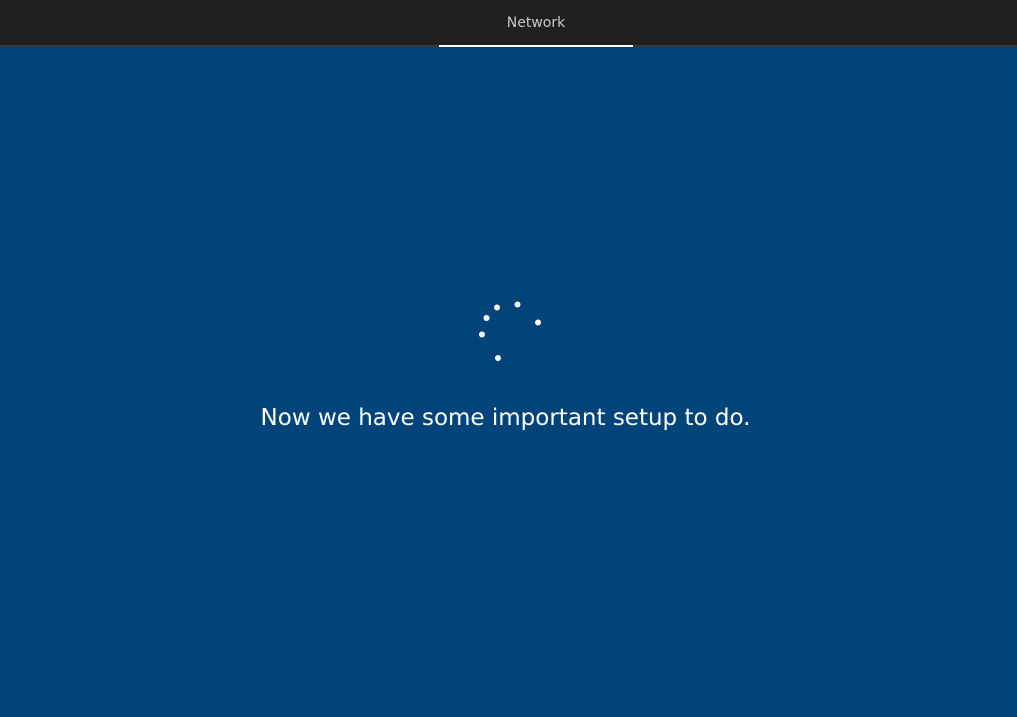  What do you see at coordinates (505, 418) in the screenshot?
I see `setup-status-message: Now we have some important setup to do.` at bounding box center [505, 418].